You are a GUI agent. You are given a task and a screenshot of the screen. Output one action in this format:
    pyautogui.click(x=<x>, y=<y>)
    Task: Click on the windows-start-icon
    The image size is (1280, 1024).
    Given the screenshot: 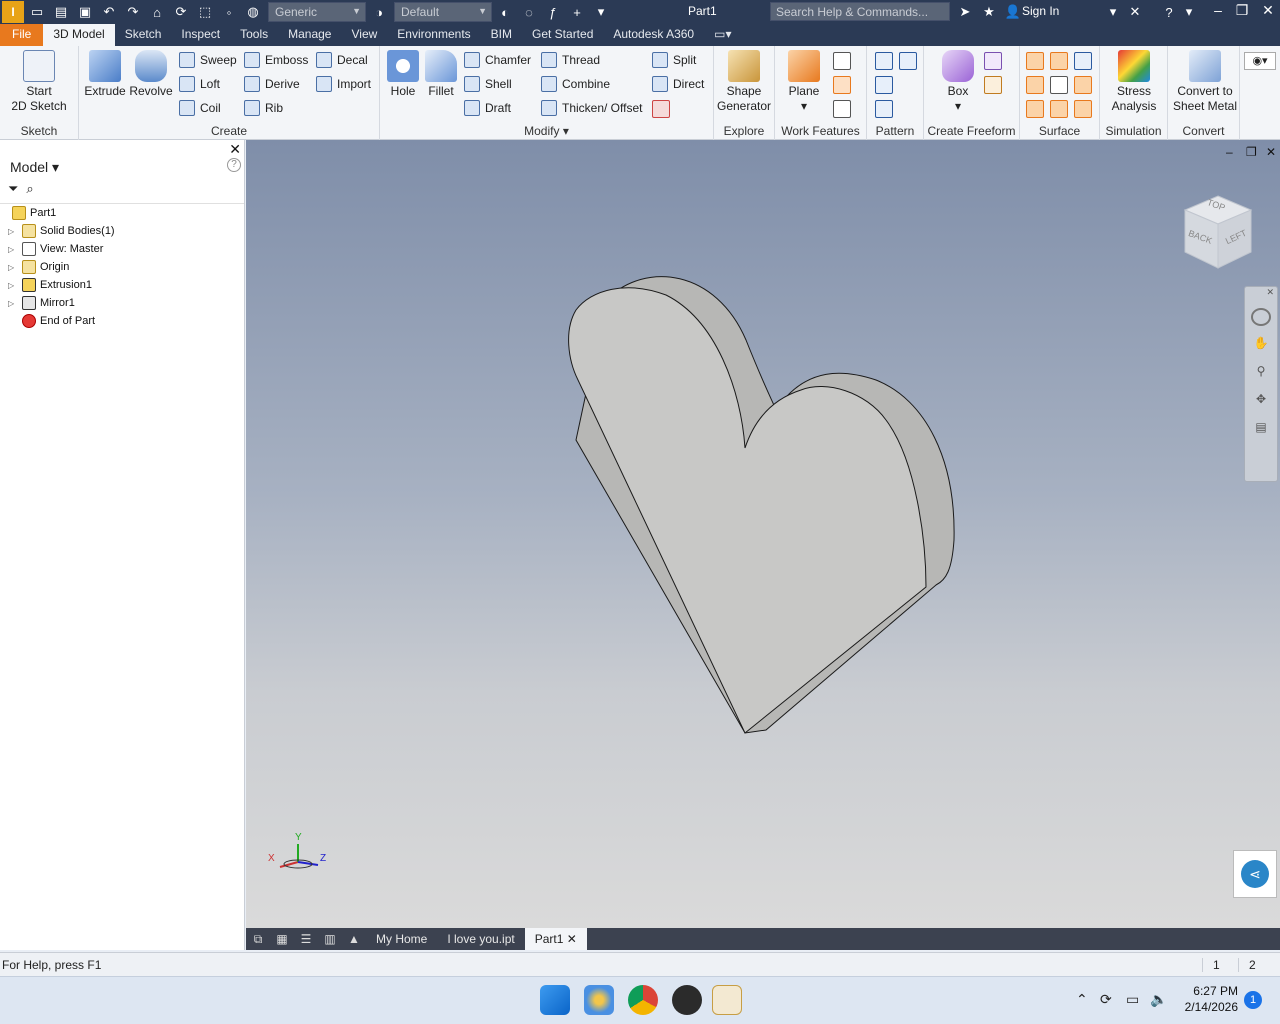 What is the action you would take?
    pyautogui.click(x=555, y=1000)
    